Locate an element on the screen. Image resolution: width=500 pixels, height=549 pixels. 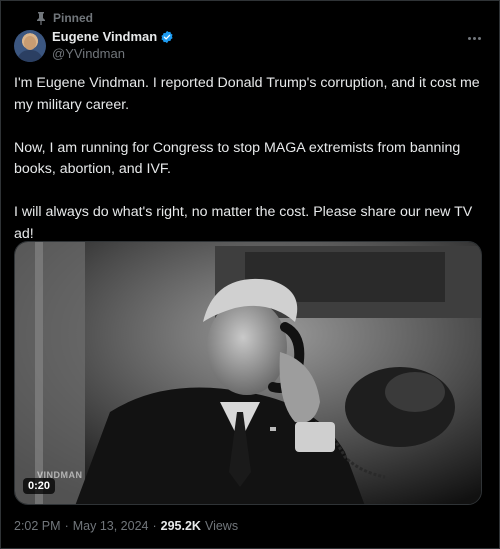
more-options-button is located at coordinates (474, 38).